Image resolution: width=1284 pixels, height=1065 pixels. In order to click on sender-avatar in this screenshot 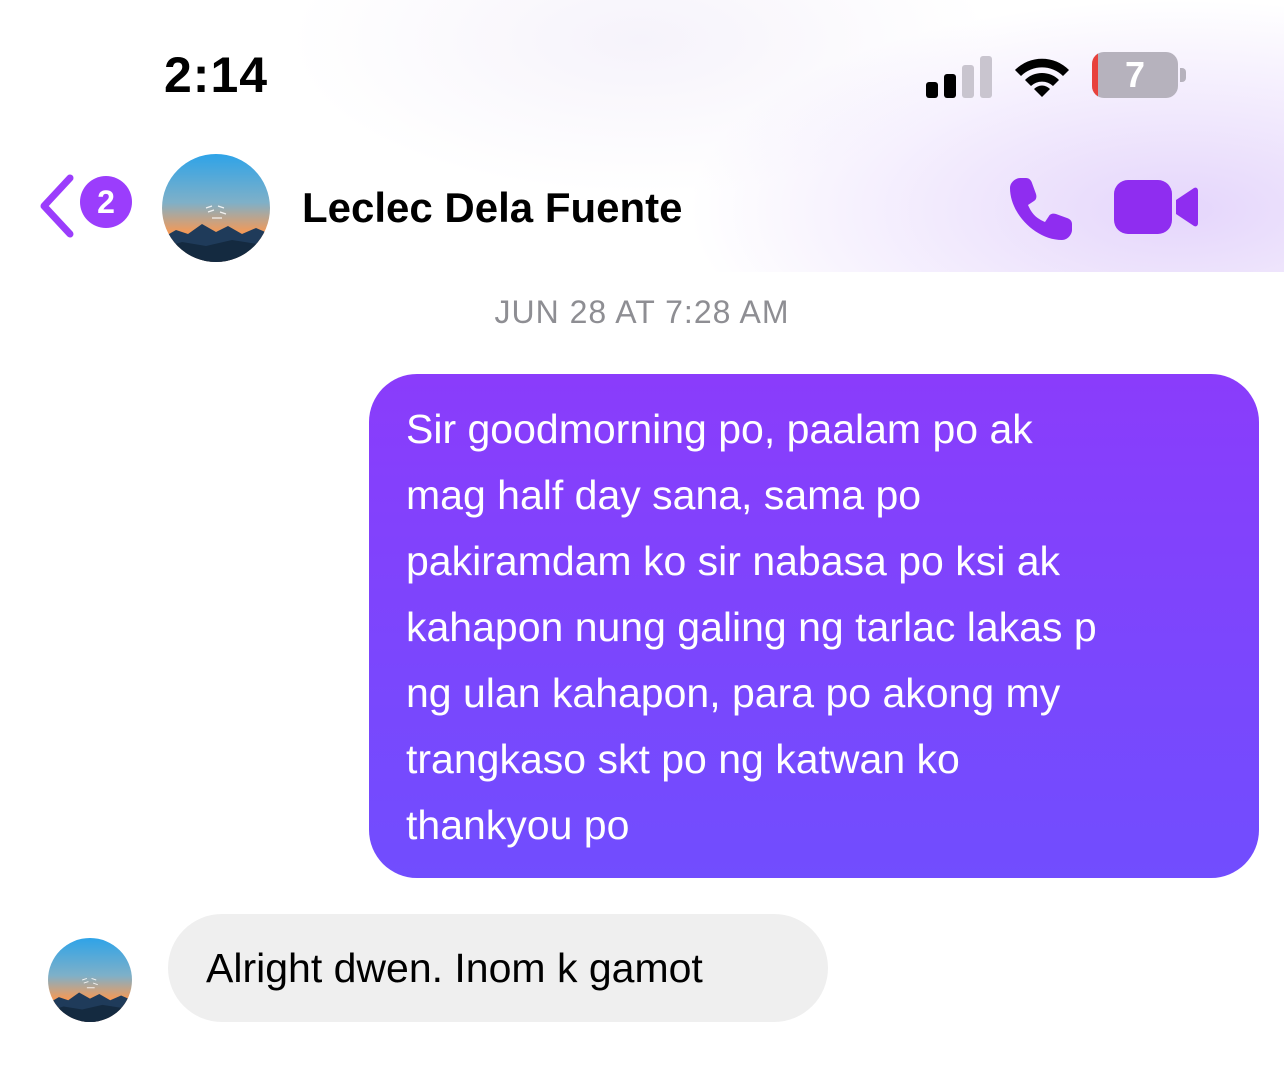, I will do `click(90, 980)`.